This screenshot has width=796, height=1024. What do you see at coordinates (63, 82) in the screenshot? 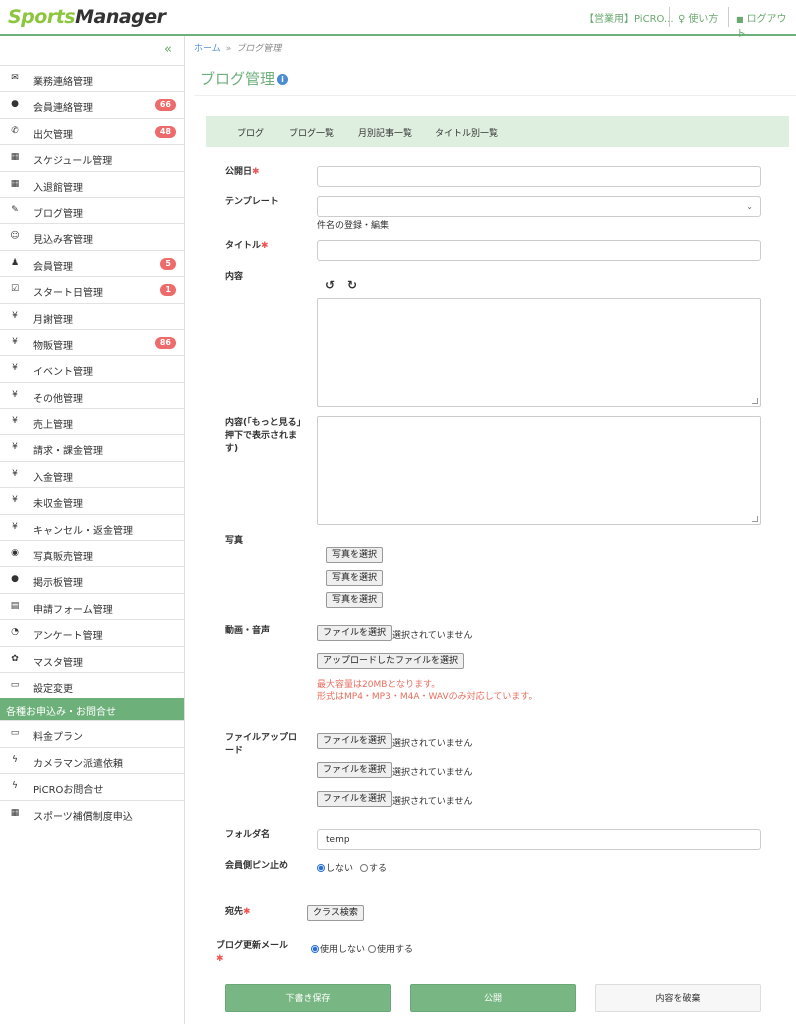
I see `sidebar-item-label: 業務連絡管理` at bounding box center [63, 82].